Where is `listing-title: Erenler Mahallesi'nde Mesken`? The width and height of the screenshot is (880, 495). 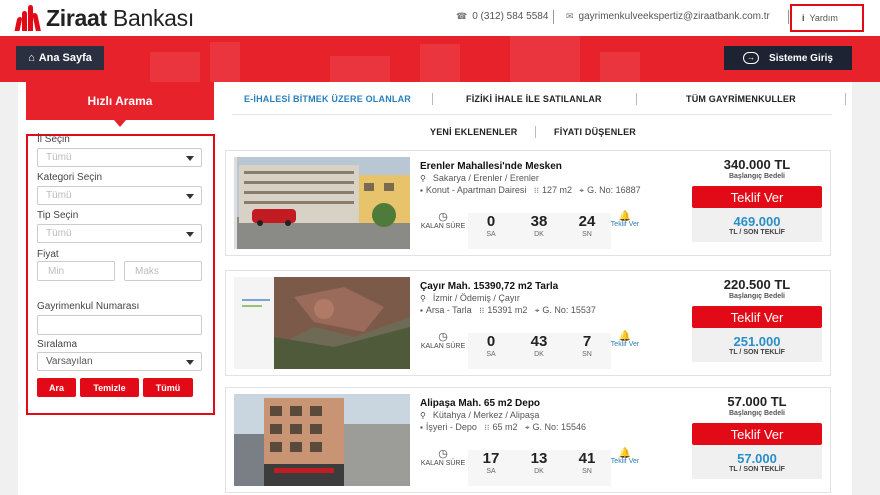
listing-title: Erenler Mahallesi'nde Mesken is located at coordinates (491, 166).